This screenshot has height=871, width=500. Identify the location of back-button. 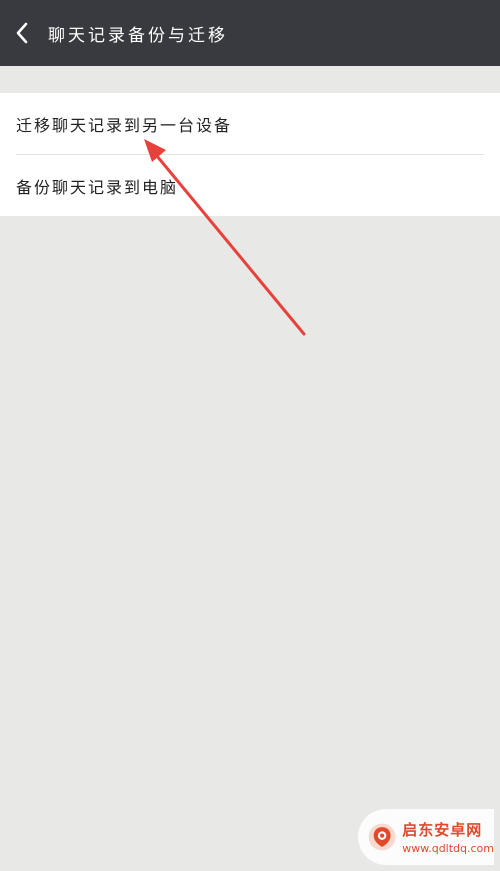
(22, 33).